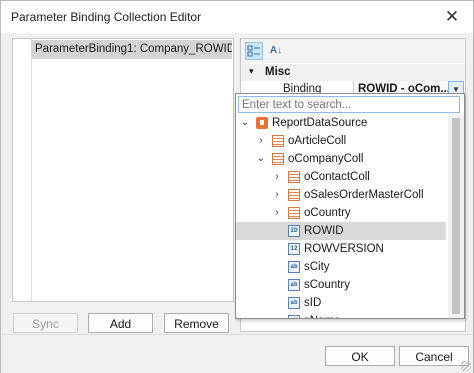  I want to click on tree-node-ocountry: › oCountry, so click(341, 213).